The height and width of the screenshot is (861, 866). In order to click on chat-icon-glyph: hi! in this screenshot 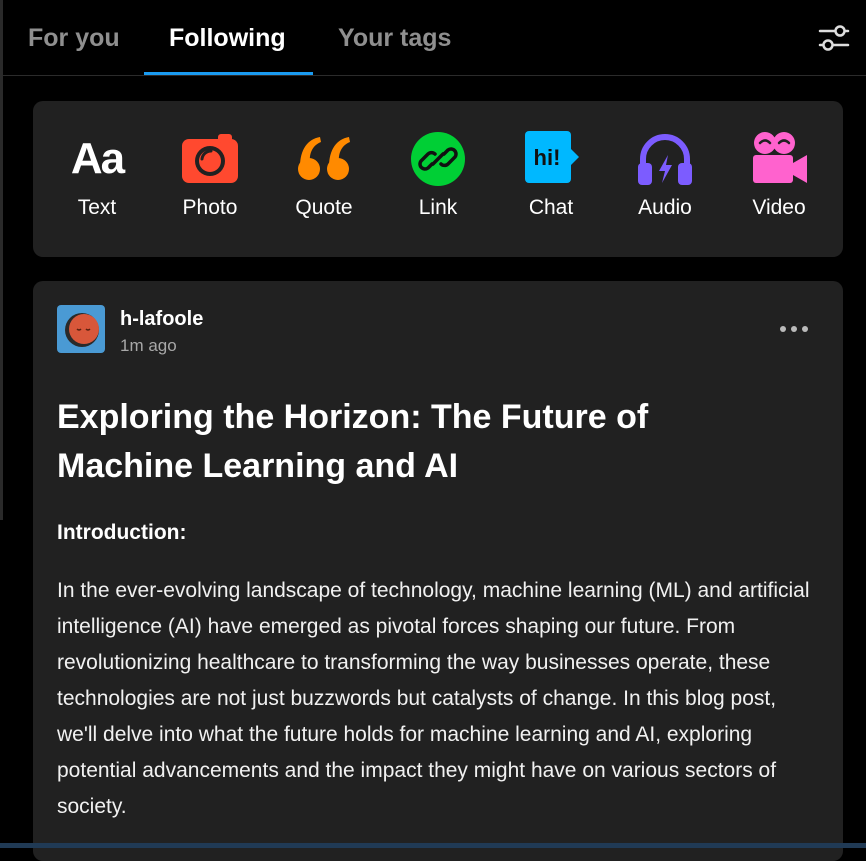, I will do `click(547, 157)`.